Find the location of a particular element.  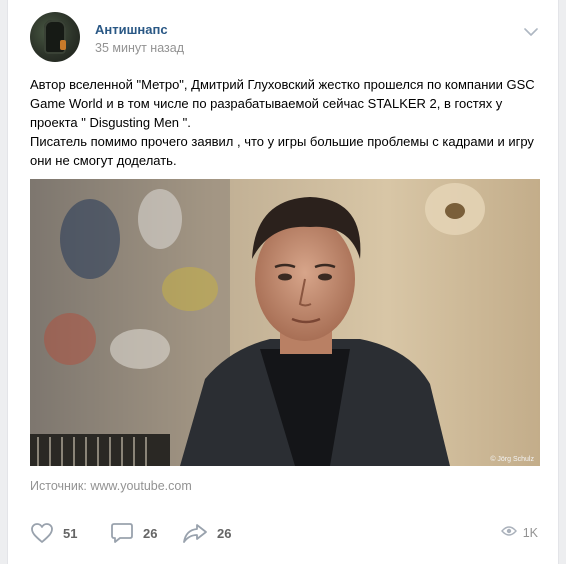

eye-icon is located at coordinates (508, 533).